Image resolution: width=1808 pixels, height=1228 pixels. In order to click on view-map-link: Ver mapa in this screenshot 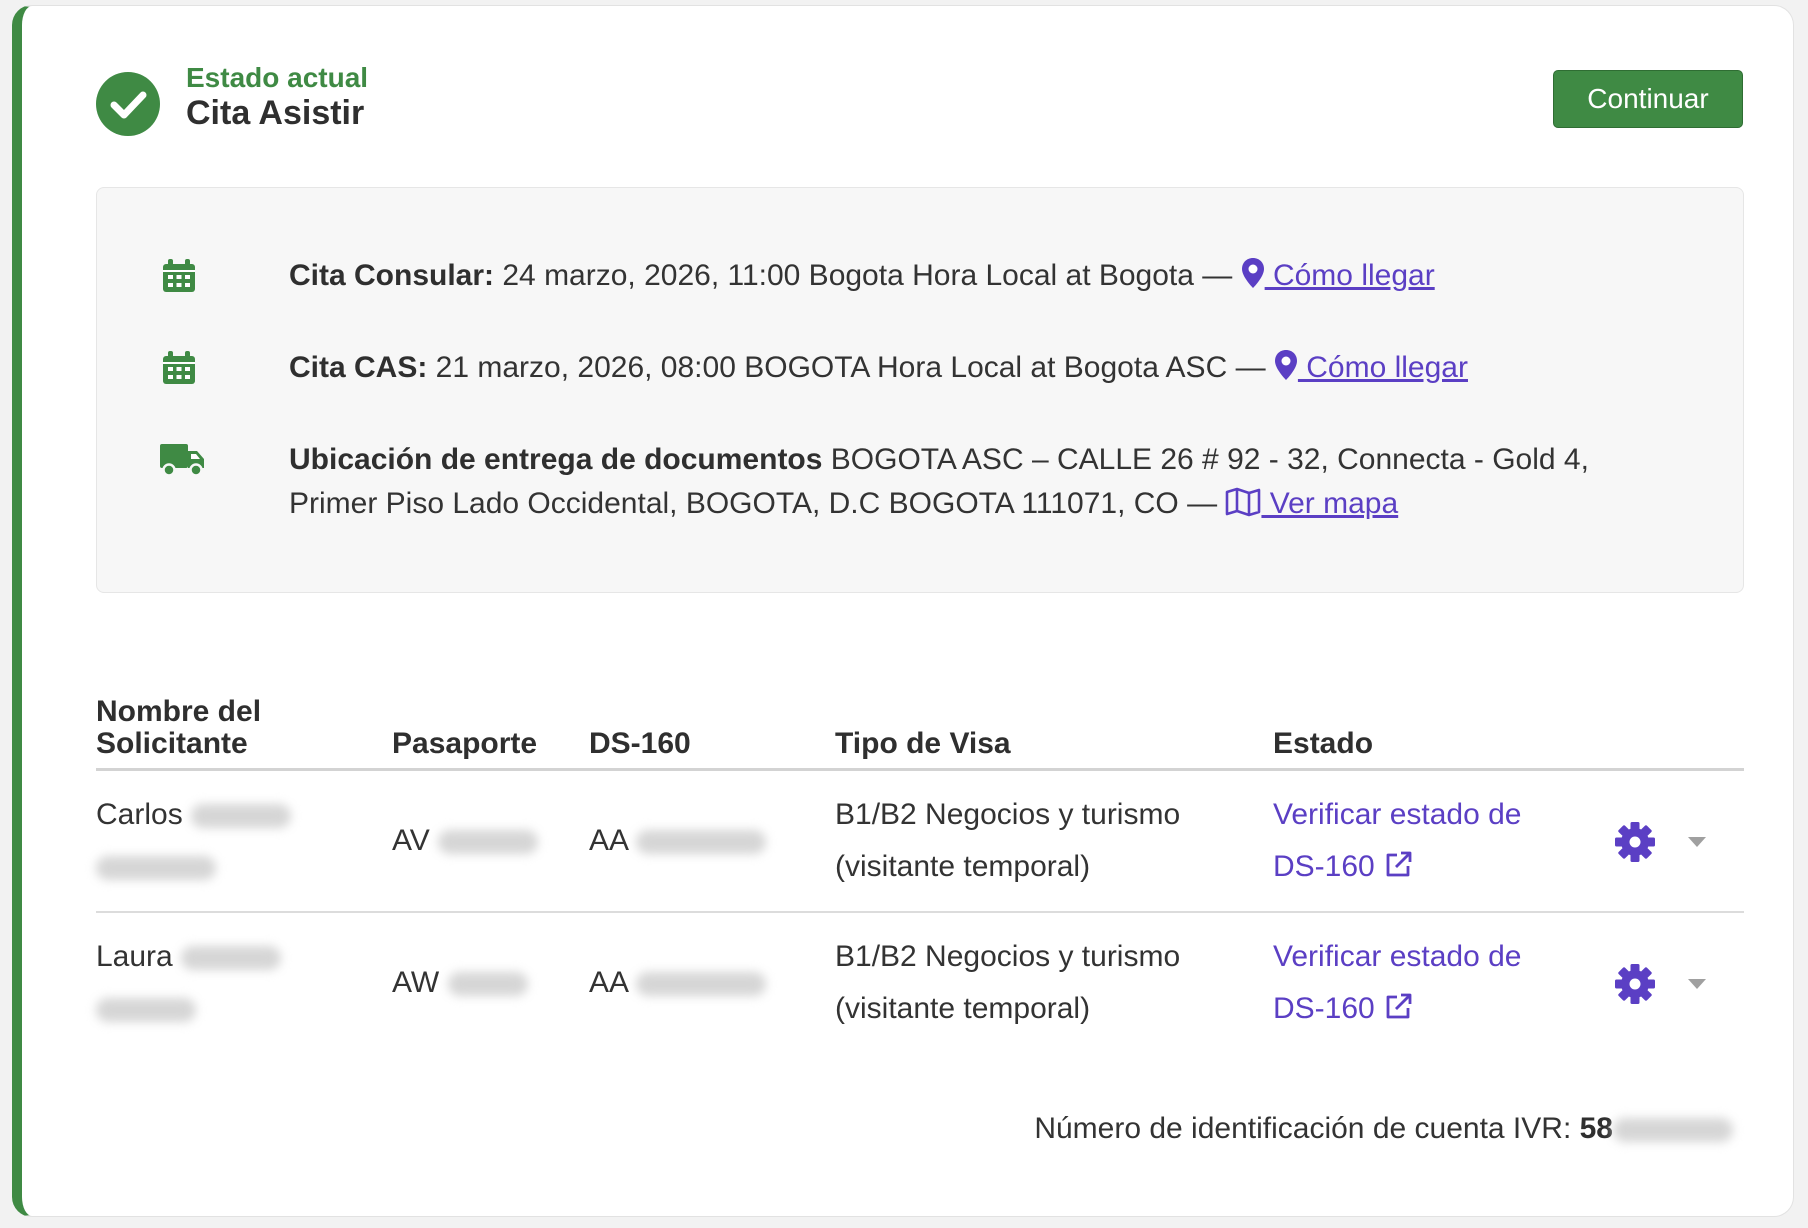, I will do `click(1311, 503)`.